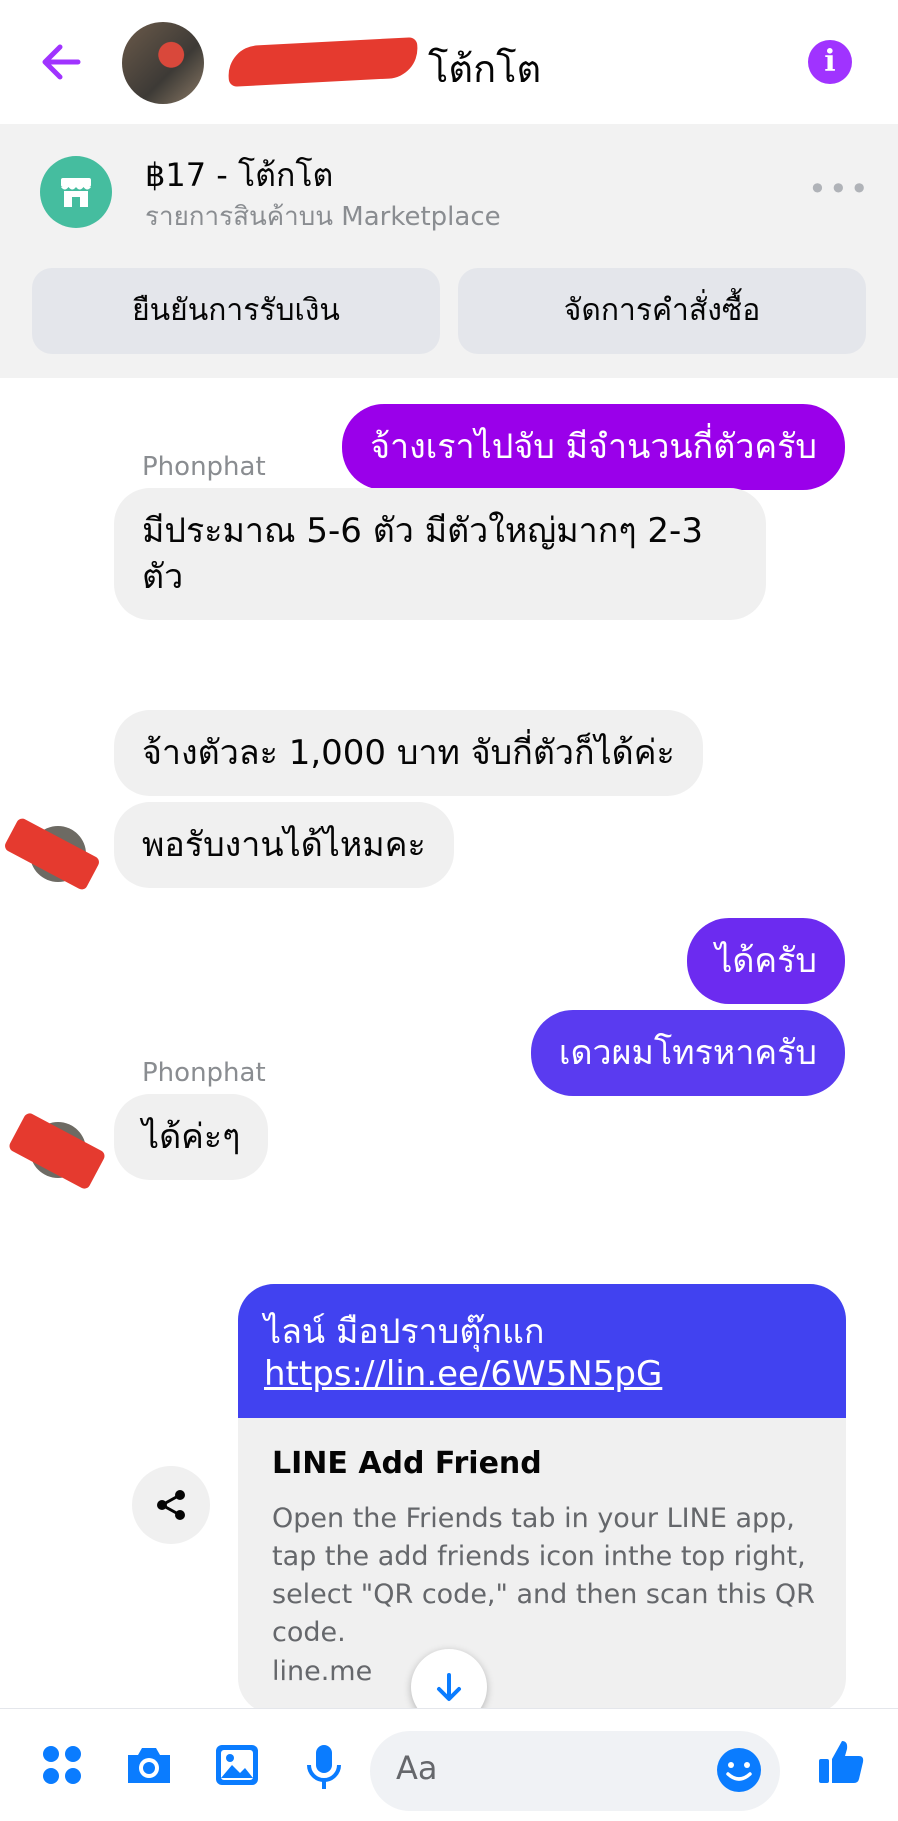 This screenshot has width=898, height=1821. What do you see at coordinates (575, 1771) in the screenshot?
I see `message-input: Aa` at bounding box center [575, 1771].